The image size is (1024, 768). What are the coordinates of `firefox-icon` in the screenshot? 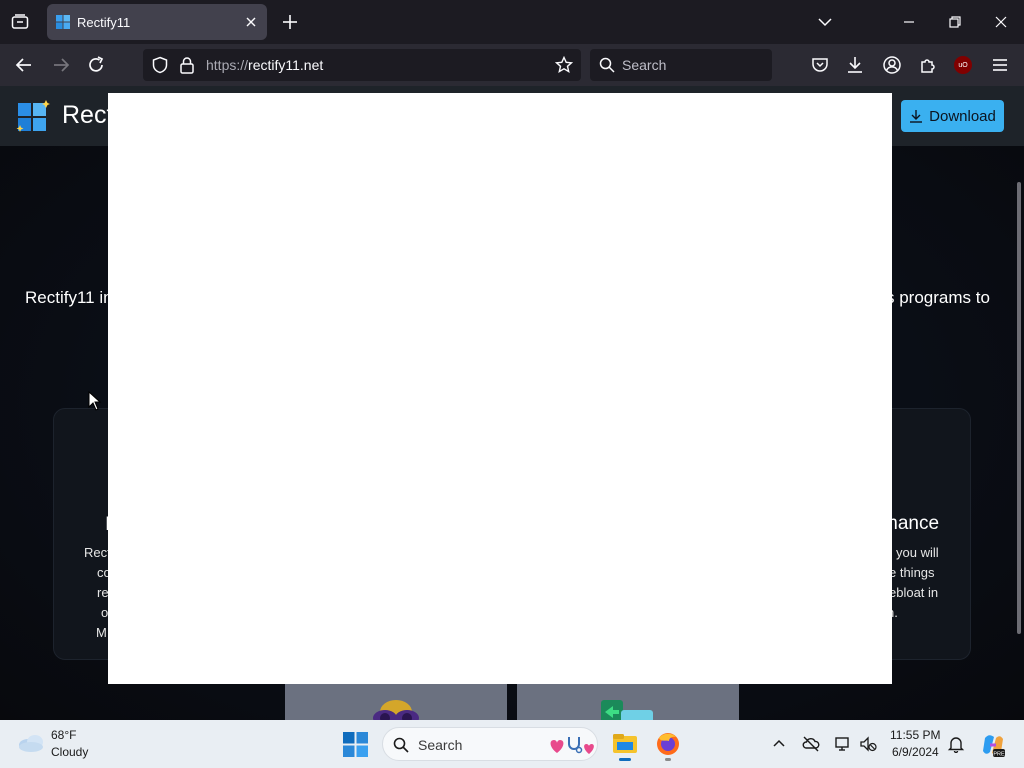 It's located at (668, 744).